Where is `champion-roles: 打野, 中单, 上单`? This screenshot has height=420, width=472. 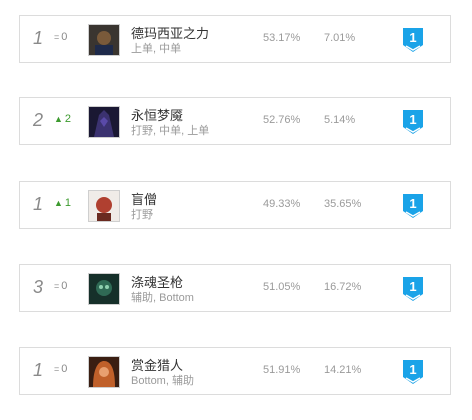
champion-roles: 打野, 中单, 上单 is located at coordinates (170, 131).